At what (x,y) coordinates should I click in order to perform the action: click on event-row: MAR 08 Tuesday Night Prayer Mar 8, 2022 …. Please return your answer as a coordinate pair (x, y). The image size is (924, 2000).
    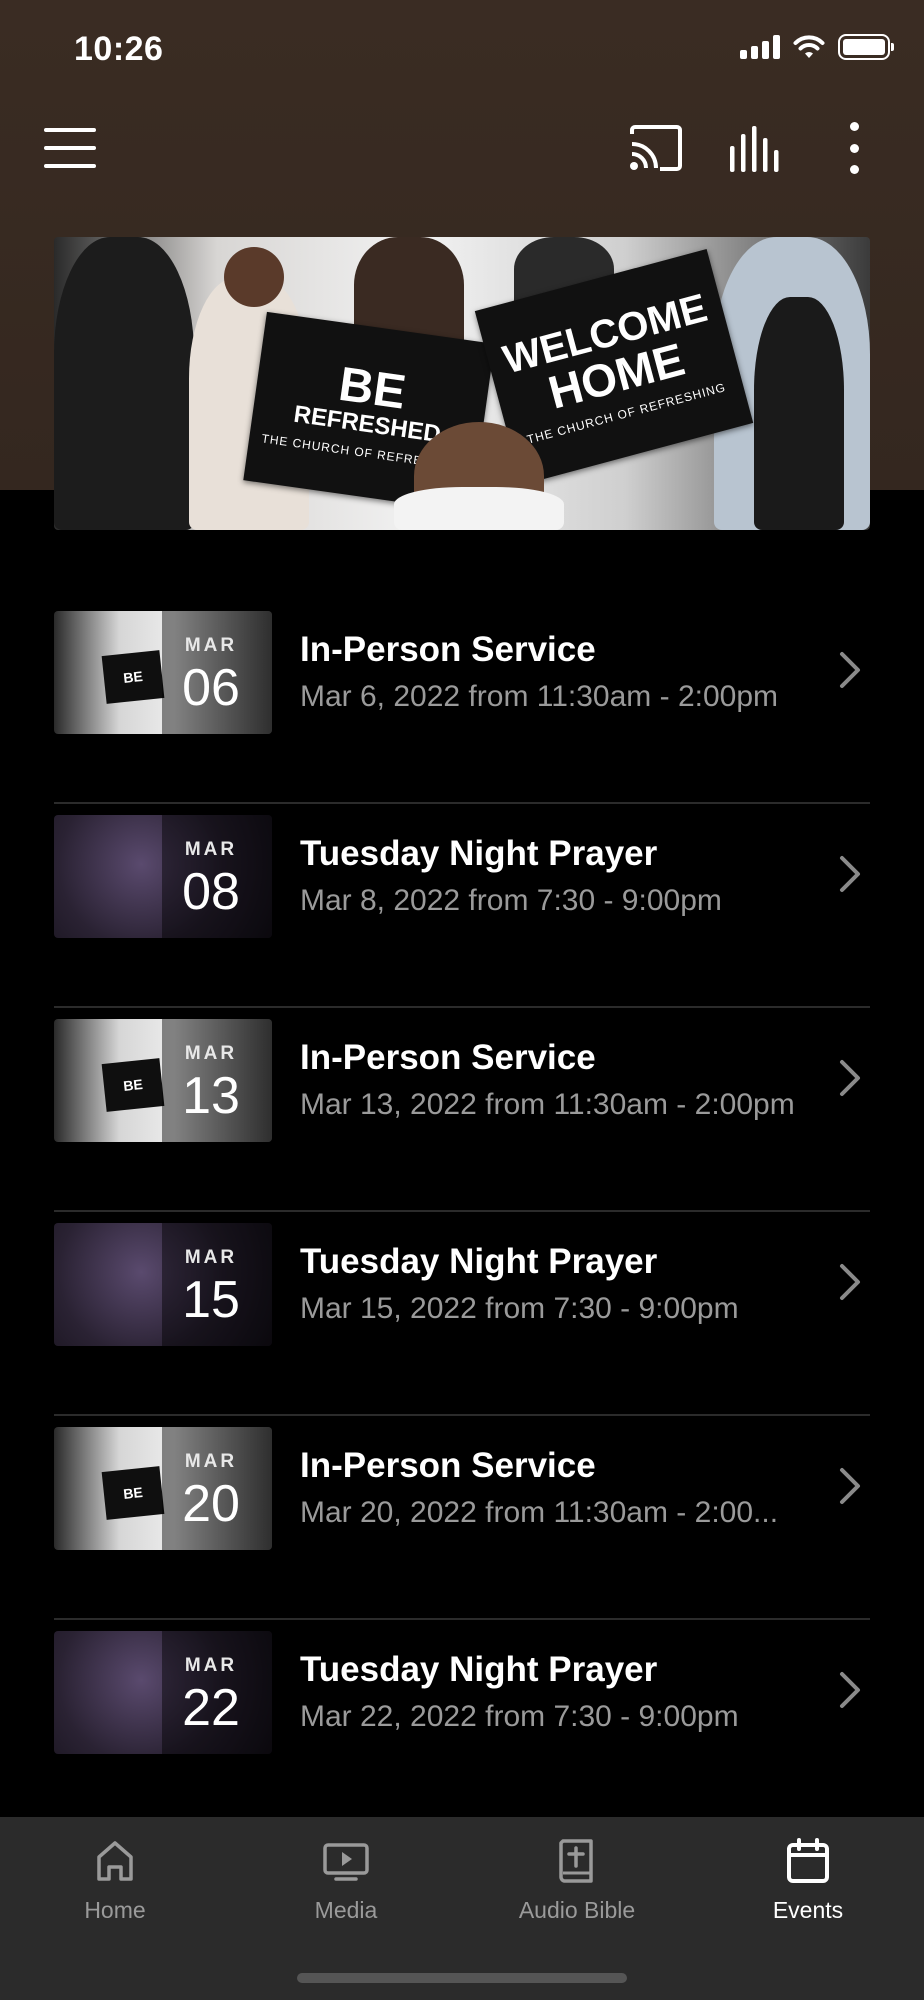
    Looking at the image, I should click on (462, 906).